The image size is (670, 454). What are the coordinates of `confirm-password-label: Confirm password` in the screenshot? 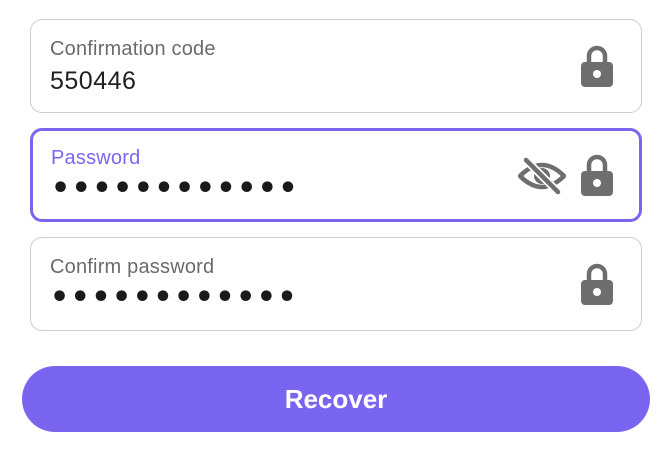 It's located at (132, 267).